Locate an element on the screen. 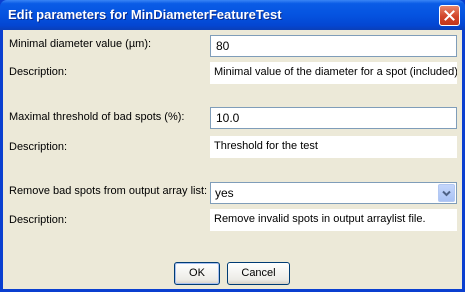  close-button is located at coordinates (449, 15).